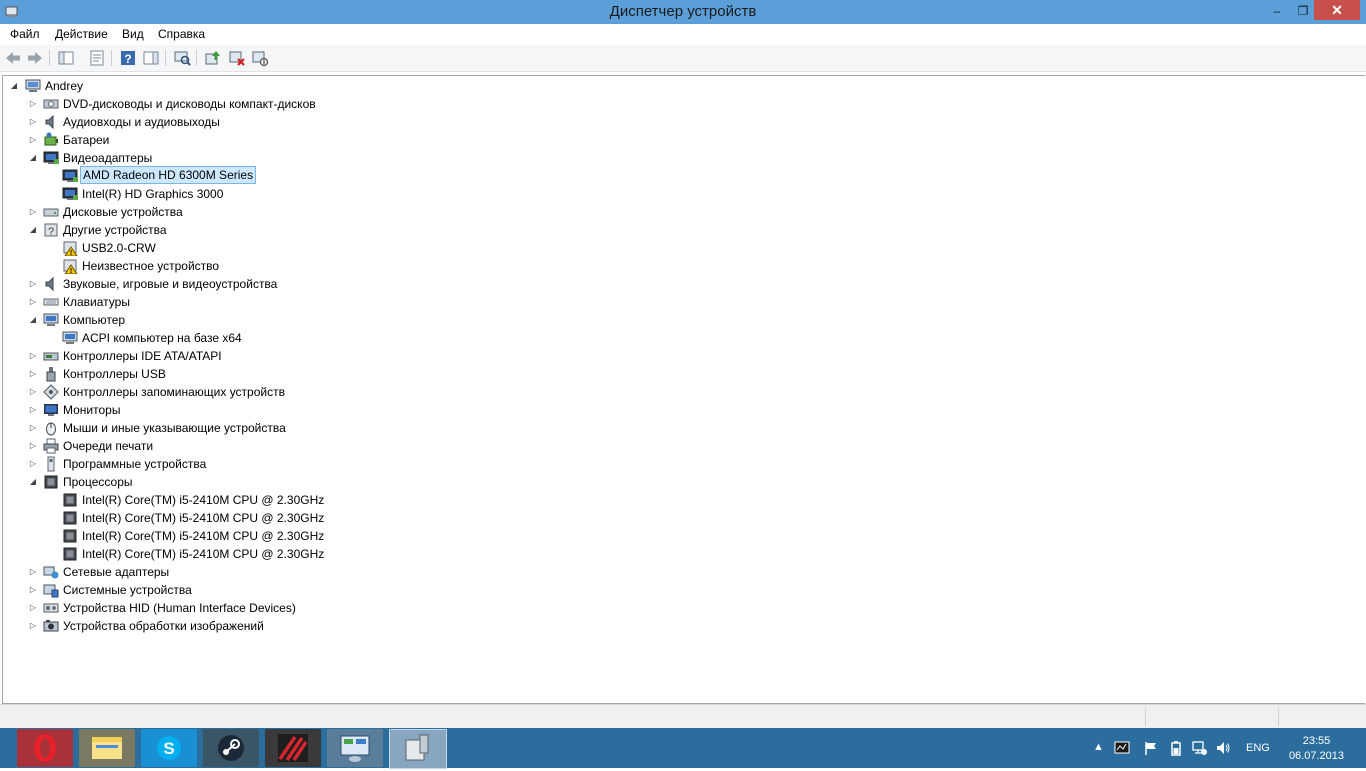 This screenshot has width=1366, height=771. I want to click on taskbar-device-manager, so click(418, 749).